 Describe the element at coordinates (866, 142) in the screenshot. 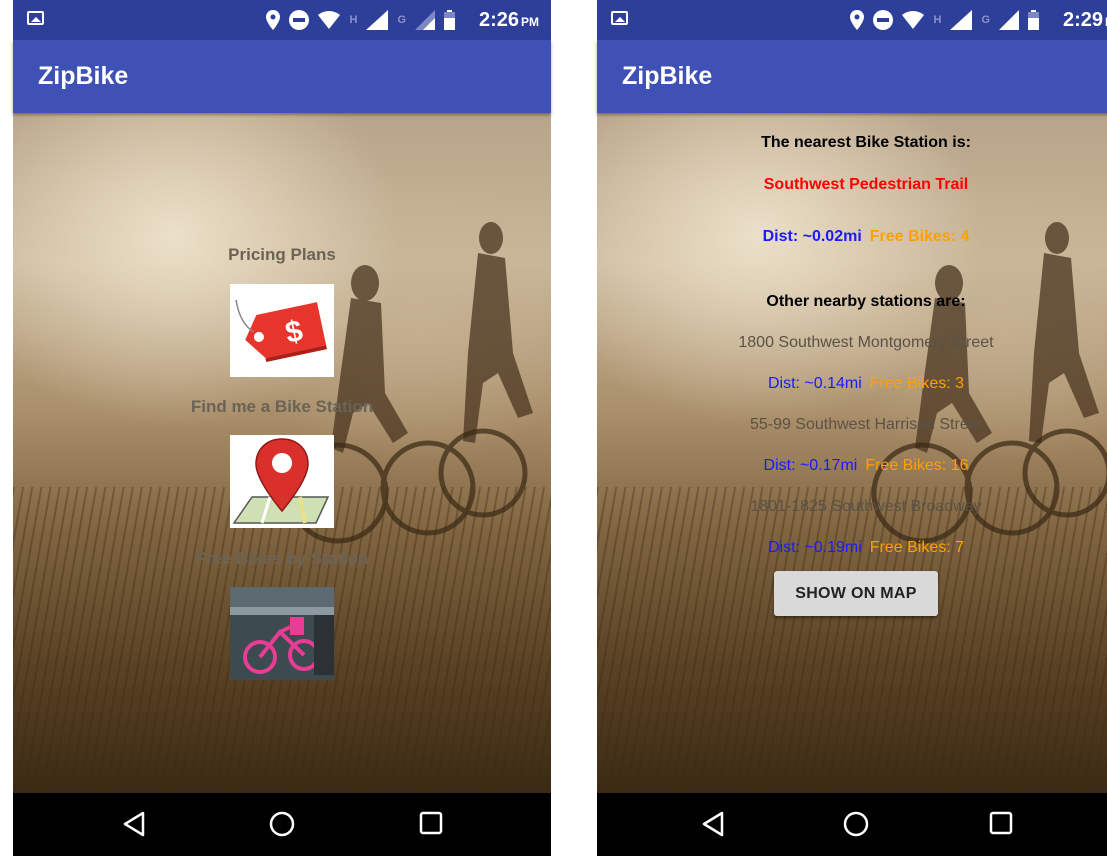

I see `nearest-heading: The nearest Bike Station is:` at that location.